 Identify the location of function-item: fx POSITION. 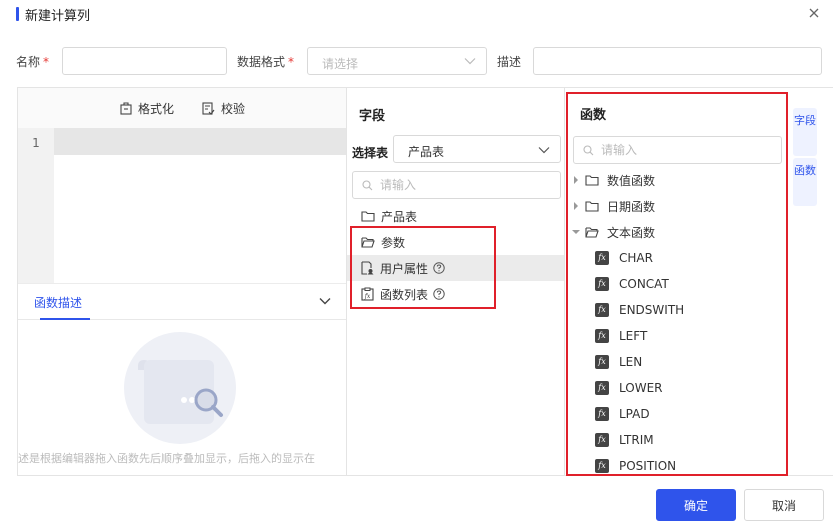
(635, 466).